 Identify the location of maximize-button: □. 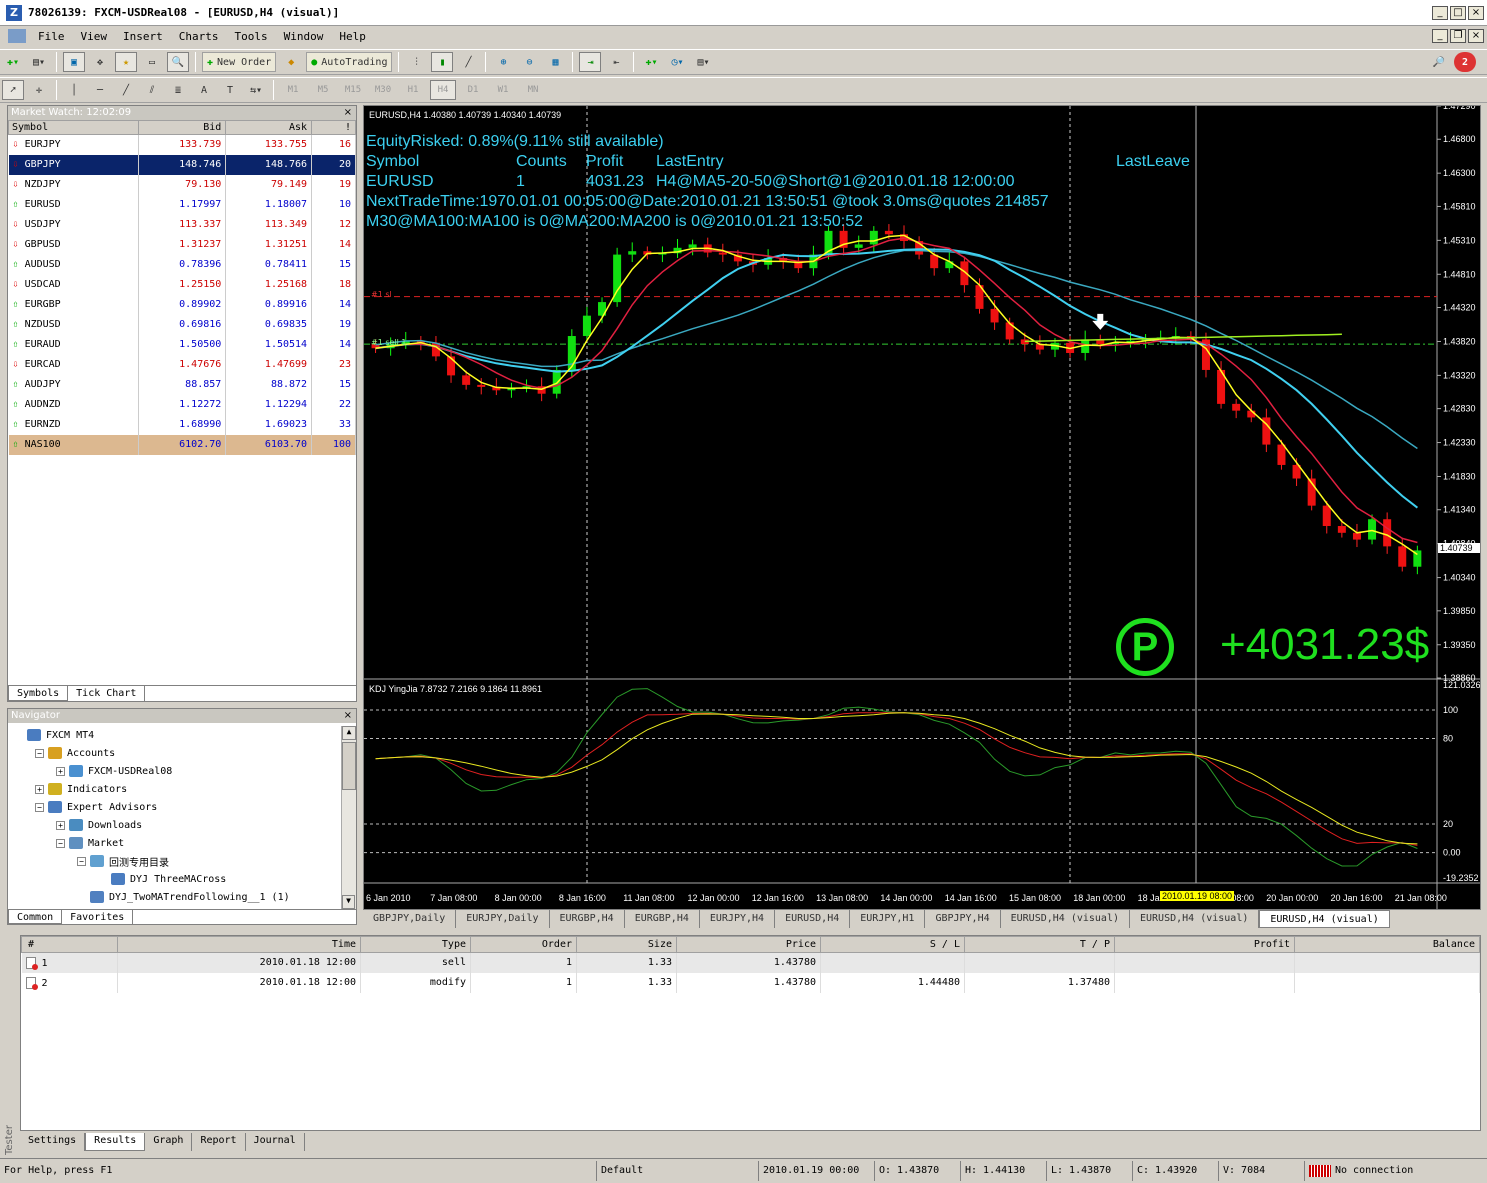
(1458, 13).